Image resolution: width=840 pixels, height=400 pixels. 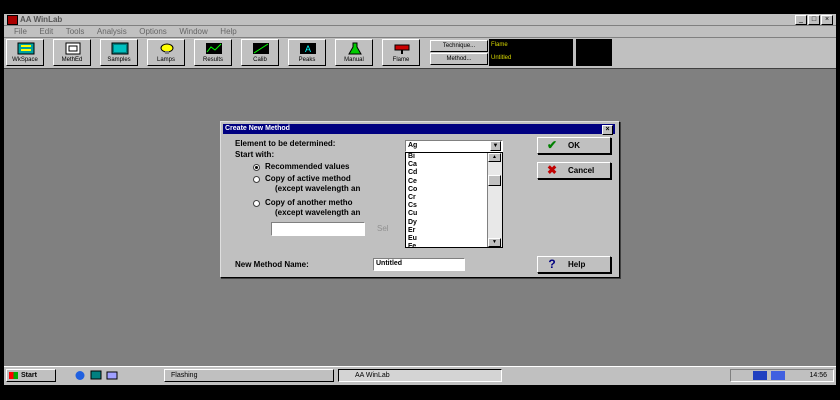 What do you see at coordinates (256, 179) in the screenshot?
I see `radio-copy-active-method` at bounding box center [256, 179].